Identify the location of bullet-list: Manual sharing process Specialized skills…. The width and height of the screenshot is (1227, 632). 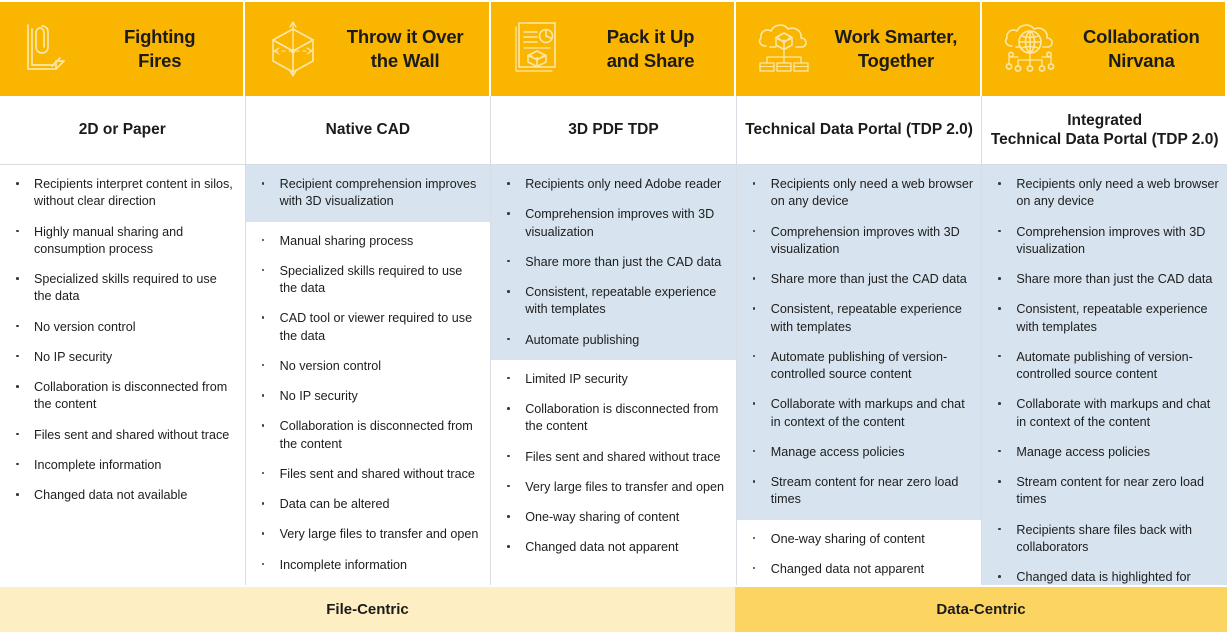
(369, 409).